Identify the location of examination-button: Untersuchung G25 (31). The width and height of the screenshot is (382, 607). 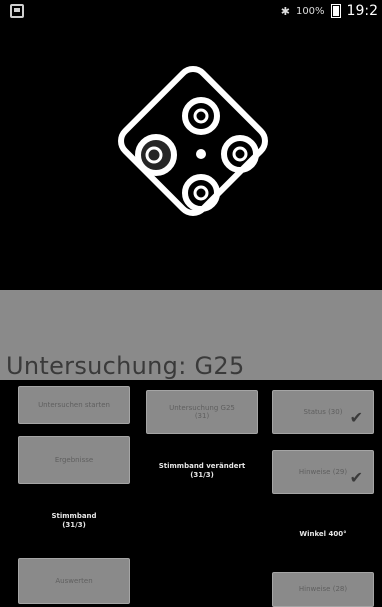
(202, 412).